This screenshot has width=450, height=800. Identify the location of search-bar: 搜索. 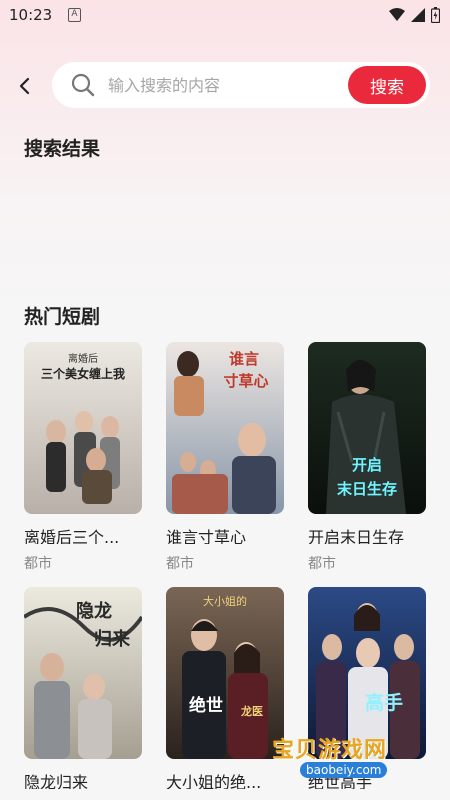
(241, 85).